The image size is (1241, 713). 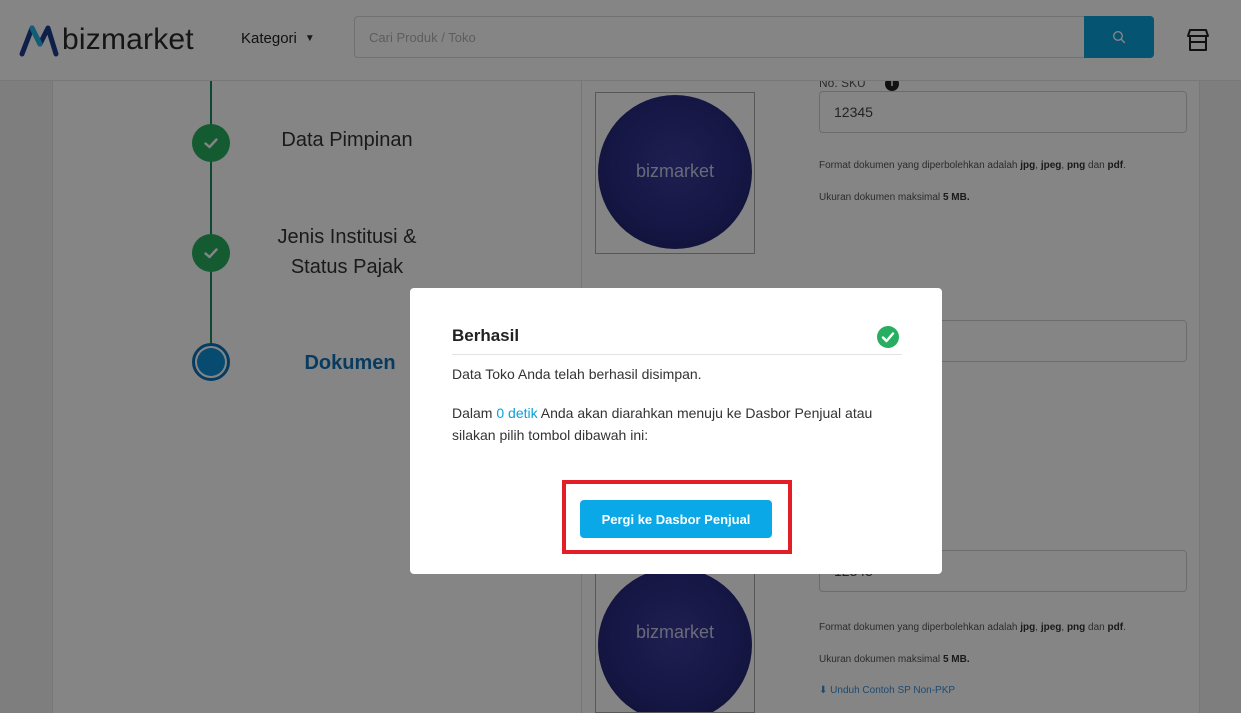 What do you see at coordinates (676, 519) in the screenshot?
I see `go-to-seller-dashboard-button: Pergi ke Dasbor Penjual` at bounding box center [676, 519].